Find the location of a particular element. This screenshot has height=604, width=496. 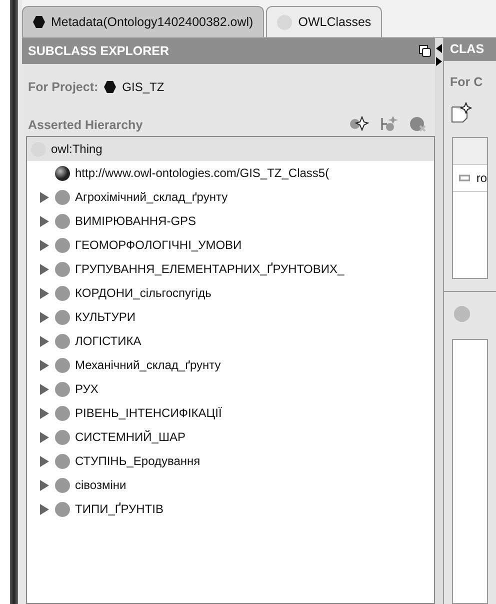

tree-item: ГЕОМОРФОЛОГІЧНІ_УМОВИ is located at coordinates (230, 245).